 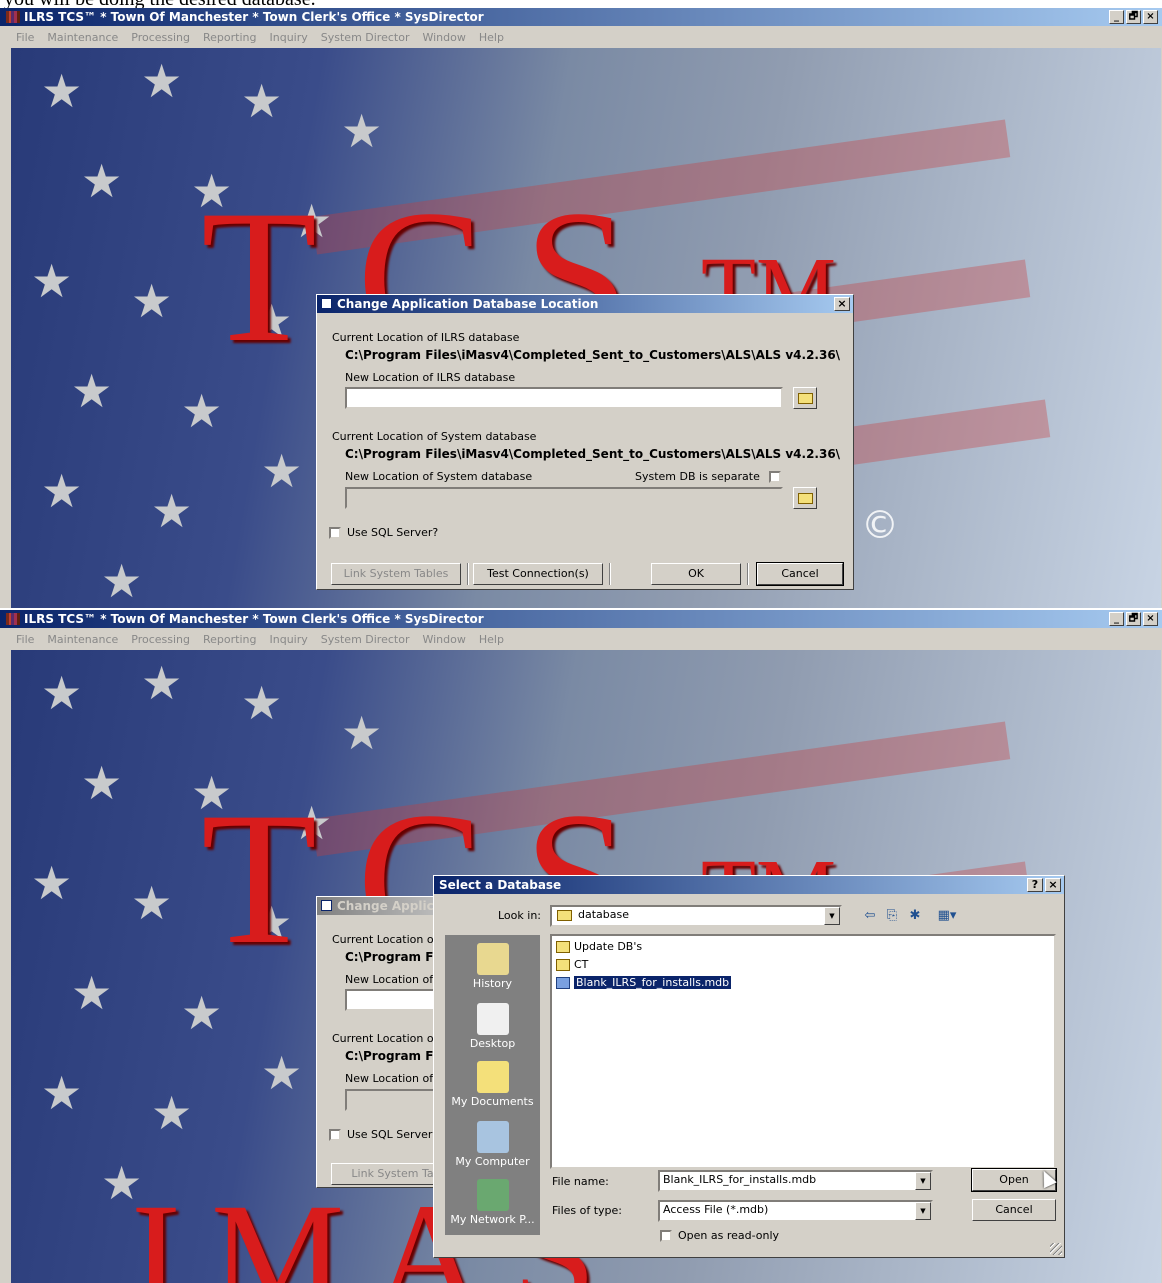 What do you see at coordinates (1035, 885) in the screenshot?
I see `help-button: ?` at bounding box center [1035, 885].